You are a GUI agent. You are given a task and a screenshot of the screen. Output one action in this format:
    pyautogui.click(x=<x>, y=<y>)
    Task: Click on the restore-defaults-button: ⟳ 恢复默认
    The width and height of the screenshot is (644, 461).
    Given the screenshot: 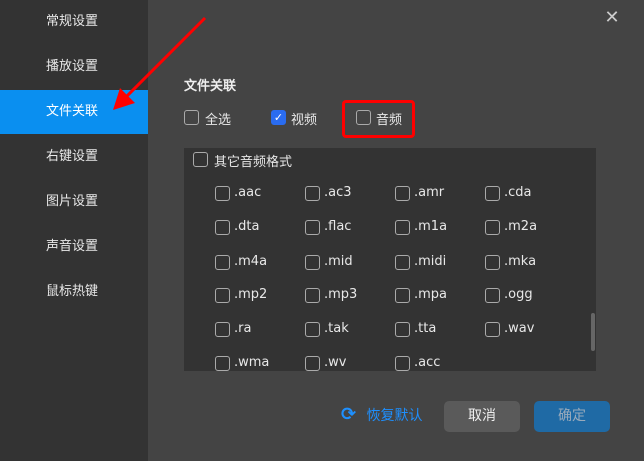 What is the action you would take?
    pyautogui.click(x=382, y=414)
    